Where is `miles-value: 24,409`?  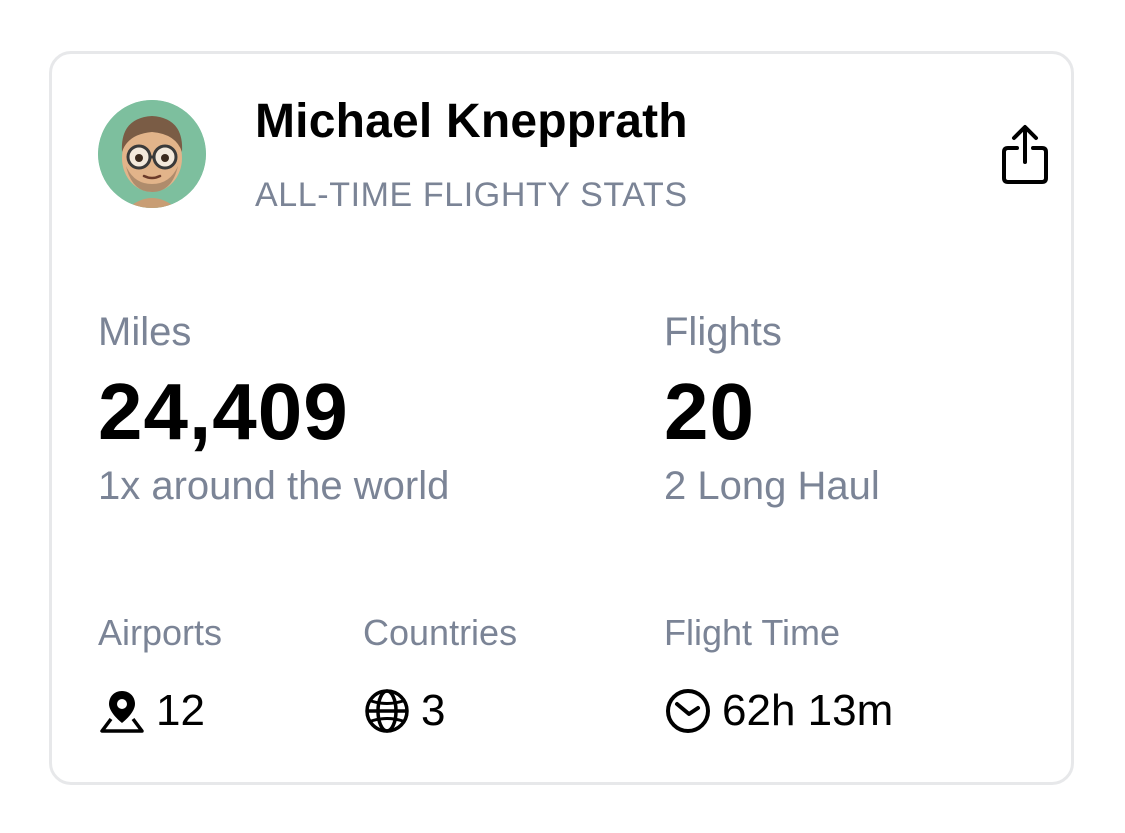
miles-value: 24,409 is located at coordinates (223, 411).